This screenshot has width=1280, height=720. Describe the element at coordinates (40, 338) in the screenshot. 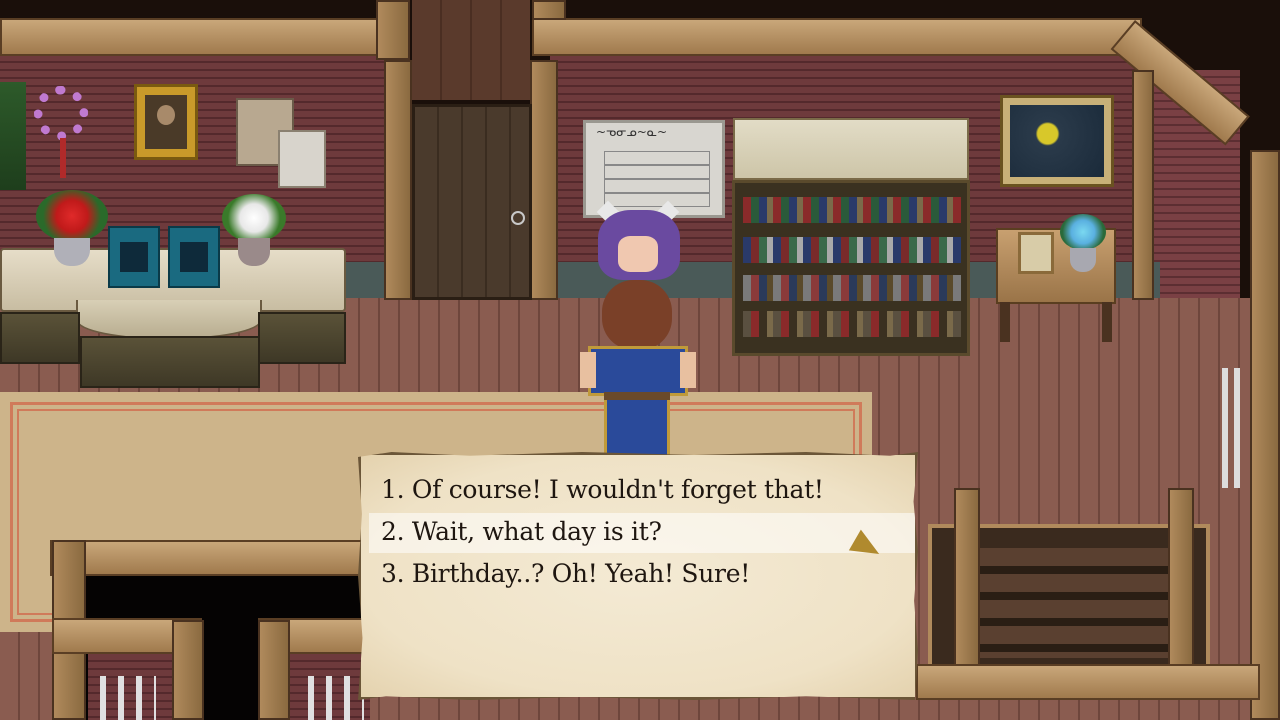

I see `counter-front-left` at that location.